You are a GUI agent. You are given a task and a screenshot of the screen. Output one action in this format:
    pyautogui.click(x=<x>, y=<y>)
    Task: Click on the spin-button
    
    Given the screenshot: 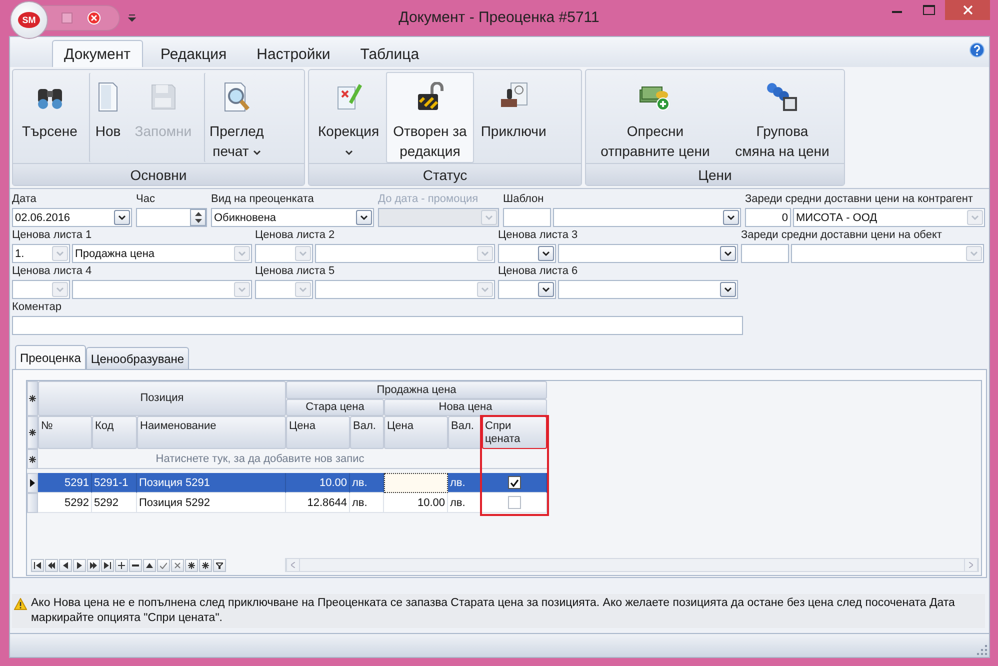 What is the action you would take?
    pyautogui.click(x=198, y=217)
    